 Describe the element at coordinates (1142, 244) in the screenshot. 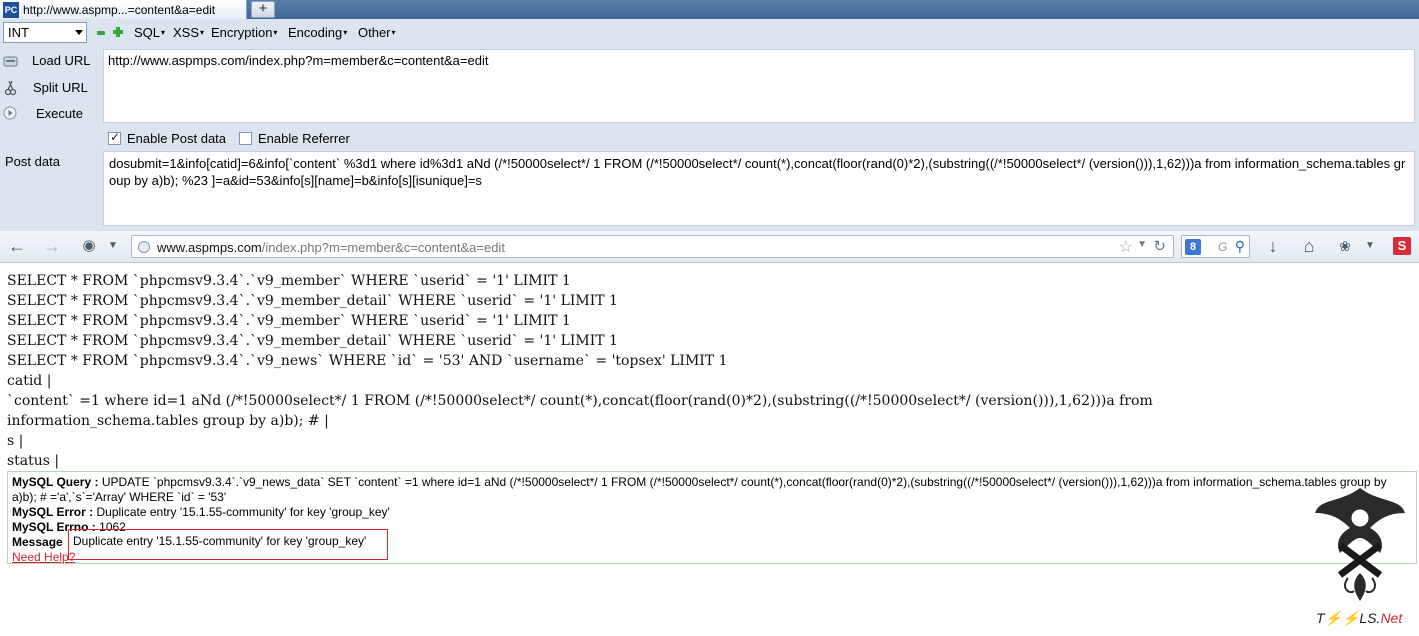

I see `address-dropdown-icon: ▼` at that location.